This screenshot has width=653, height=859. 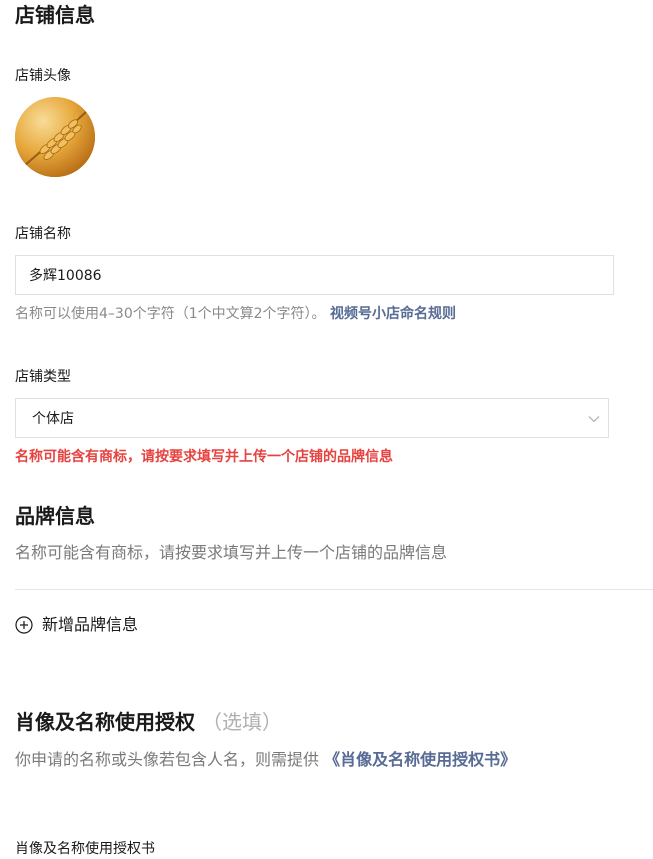 What do you see at coordinates (312, 418) in the screenshot?
I see `store-type-select: 个体店` at bounding box center [312, 418].